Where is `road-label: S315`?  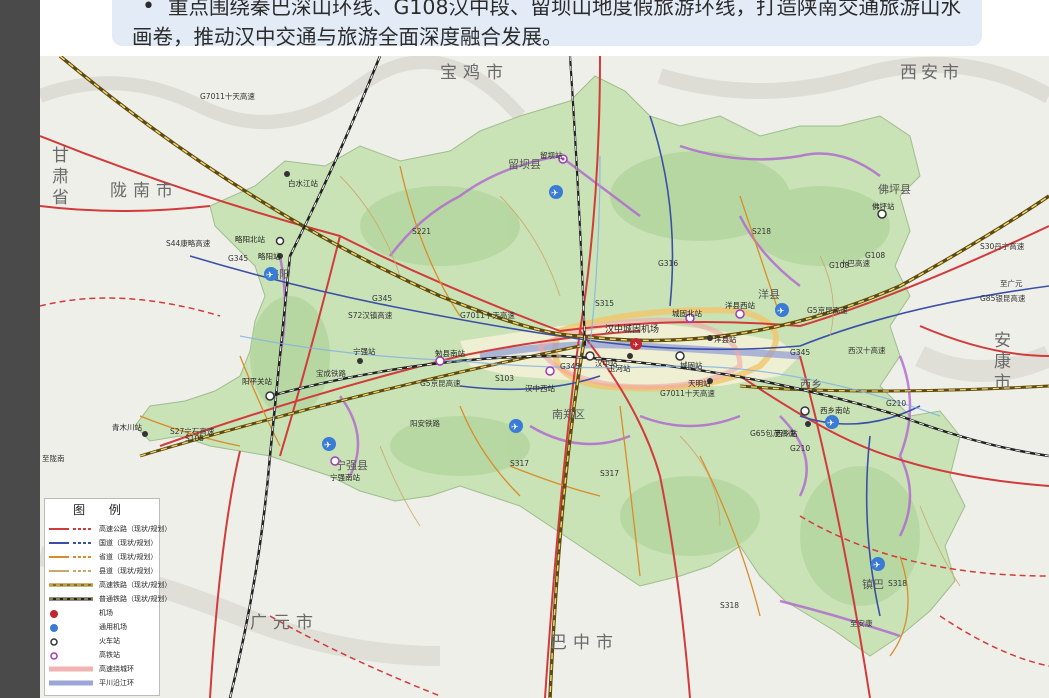 road-label: S315 is located at coordinates (604, 303).